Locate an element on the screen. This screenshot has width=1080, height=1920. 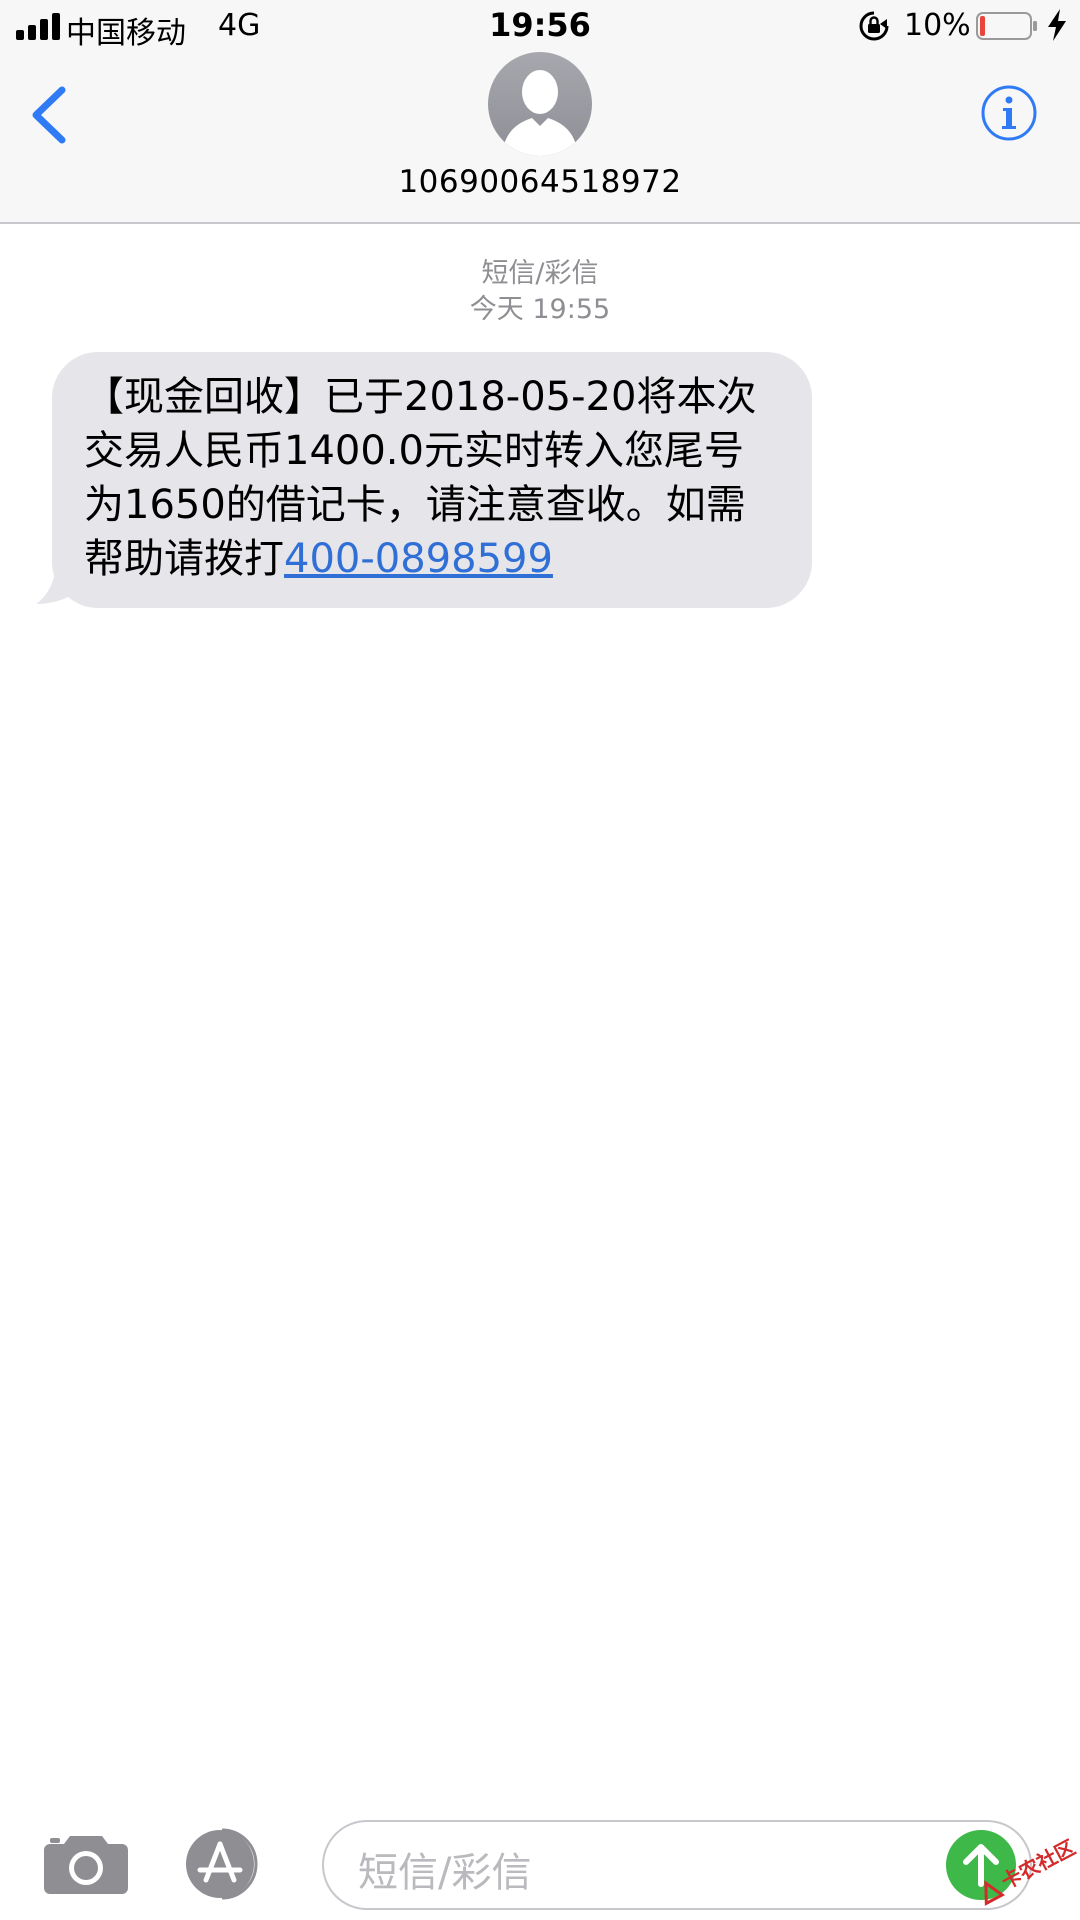
service-label: 短信/彩信 is located at coordinates (540, 273).